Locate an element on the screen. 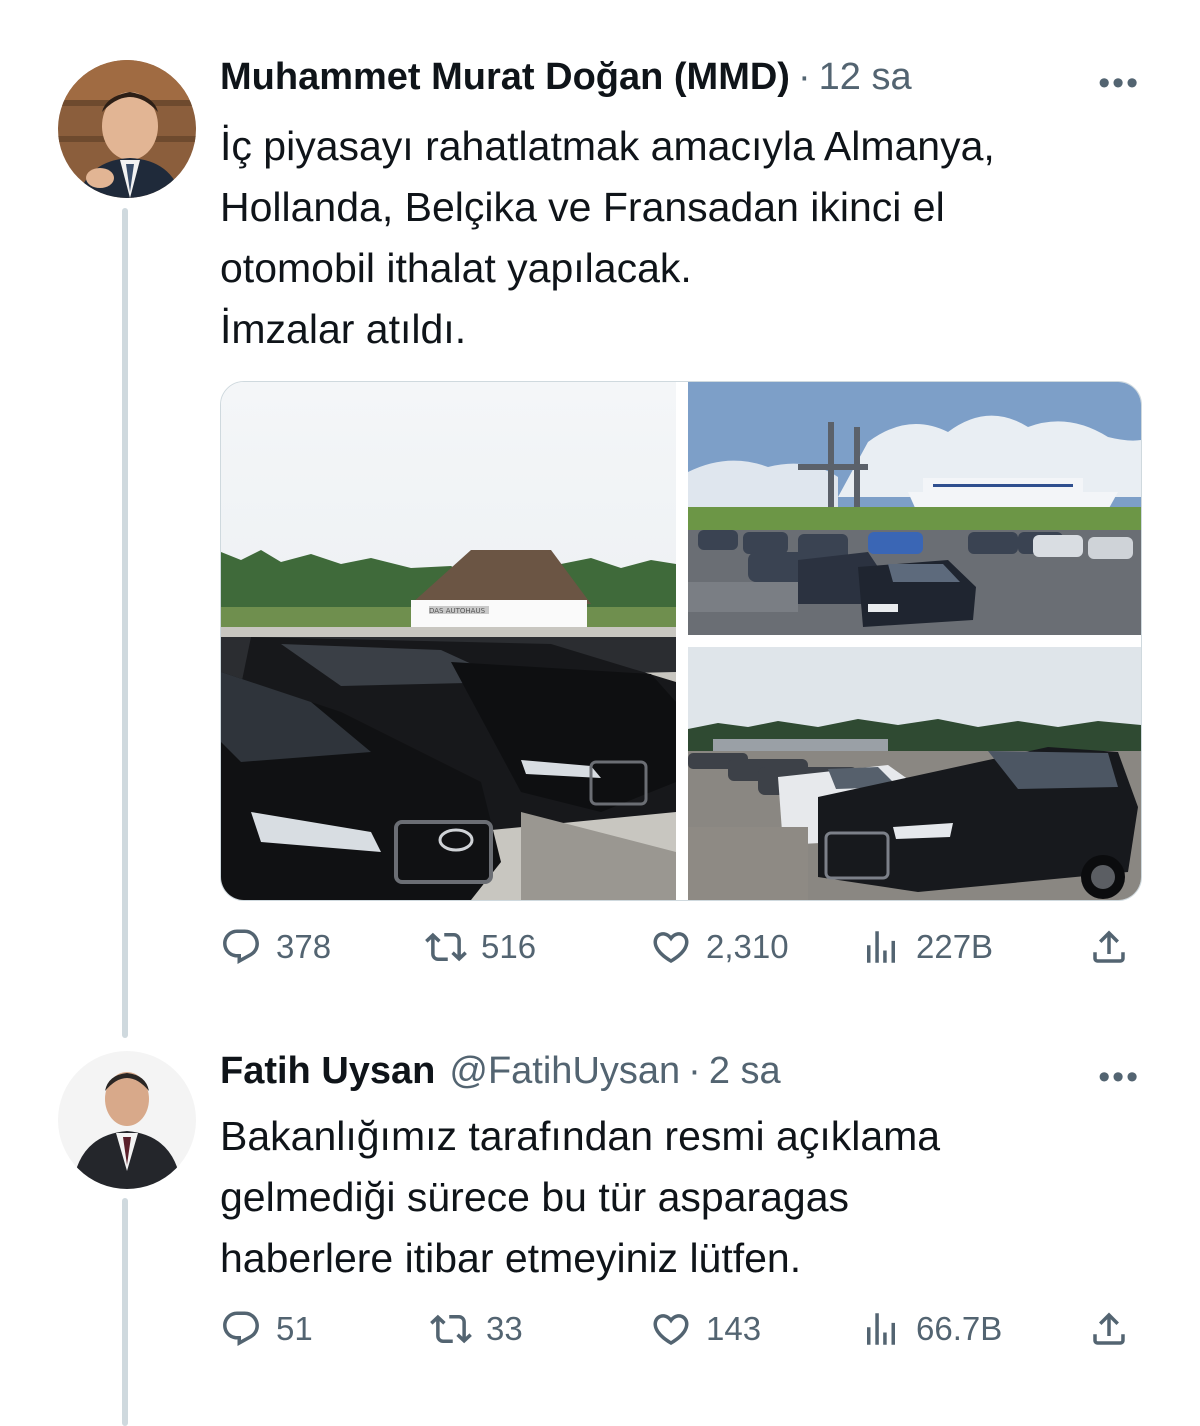 This screenshot has height=1426, width=1200. tweet-text-line: haberlere itibar etmeyiniz lütfen. is located at coordinates (511, 1258).